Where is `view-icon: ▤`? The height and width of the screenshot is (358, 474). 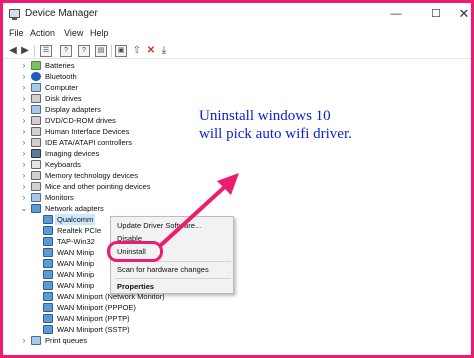
view-icon: ▤ is located at coordinates (101, 51).